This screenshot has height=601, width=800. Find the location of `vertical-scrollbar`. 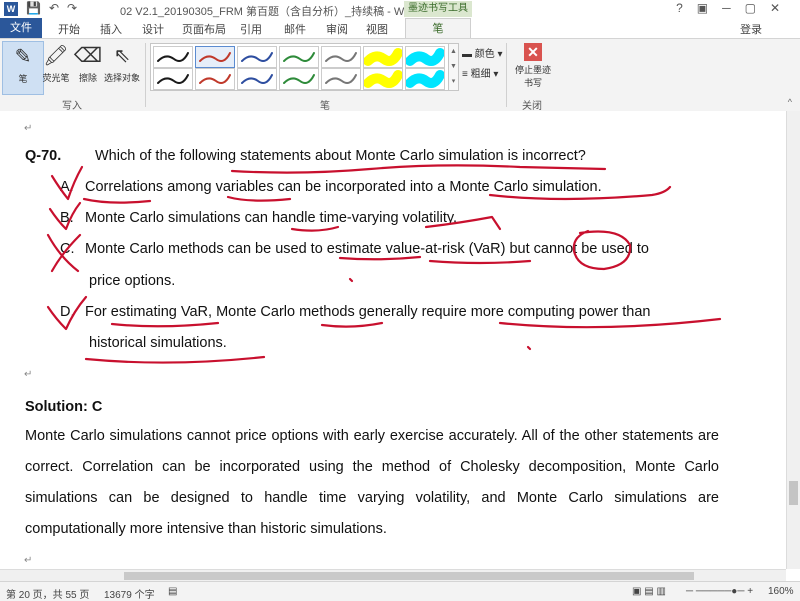

vertical-scrollbar is located at coordinates (793, 340).